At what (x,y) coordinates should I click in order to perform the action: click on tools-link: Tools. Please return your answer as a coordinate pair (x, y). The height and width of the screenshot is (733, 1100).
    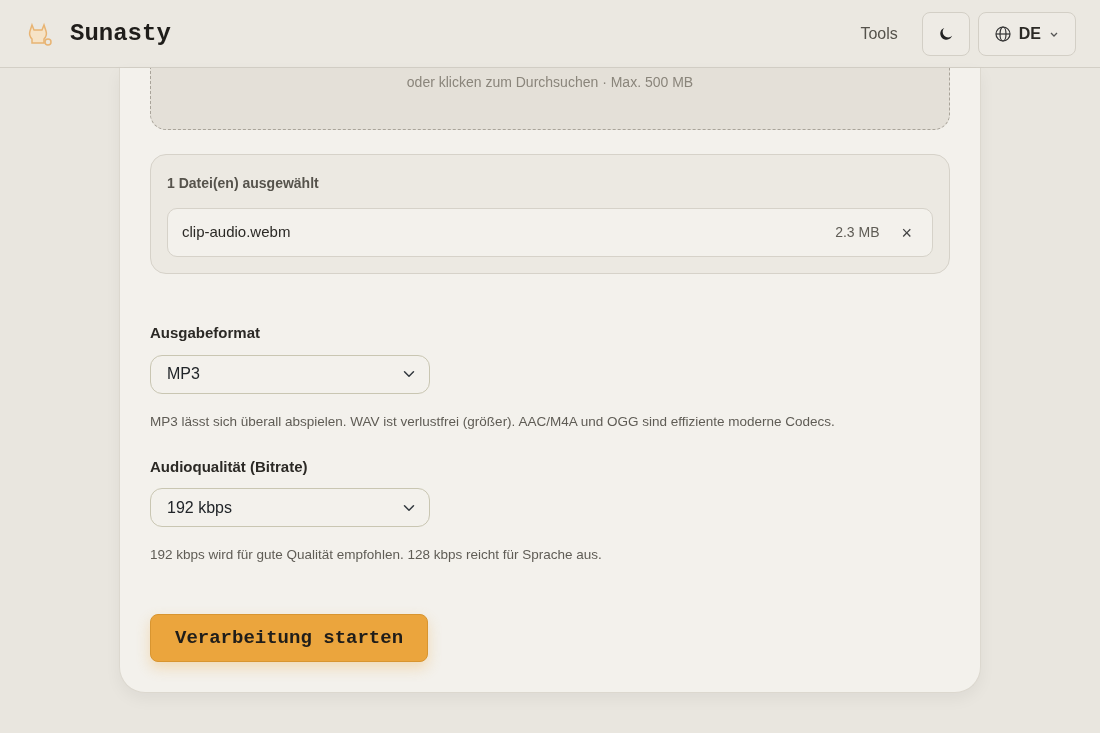
    Looking at the image, I should click on (879, 33).